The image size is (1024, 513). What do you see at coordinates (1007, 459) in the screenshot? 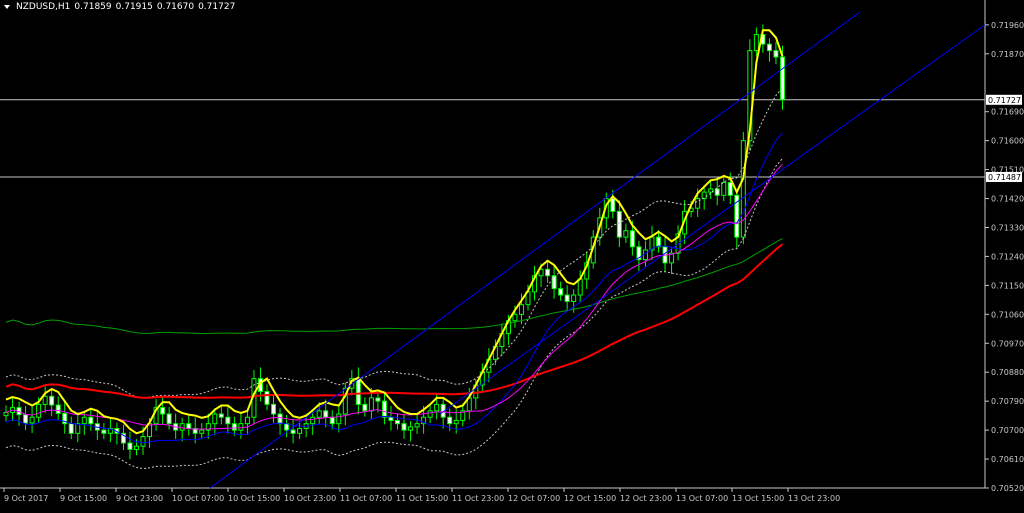
I see `y-tick-label: 0.70610` at bounding box center [1007, 459].